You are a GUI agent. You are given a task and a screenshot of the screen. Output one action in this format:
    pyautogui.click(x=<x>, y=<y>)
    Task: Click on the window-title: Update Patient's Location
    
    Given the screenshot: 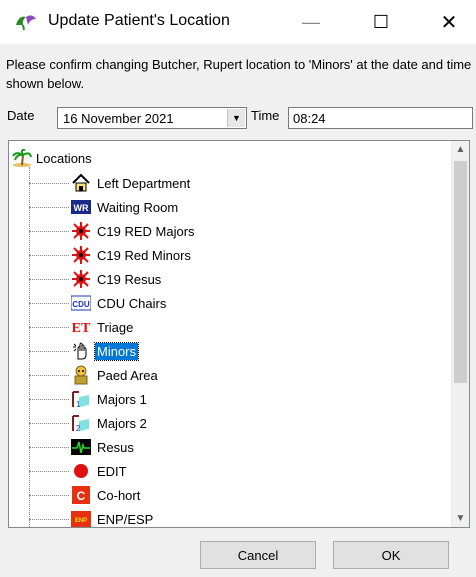 What is the action you would take?
    pyautogui.click(x=139, y=20)
    